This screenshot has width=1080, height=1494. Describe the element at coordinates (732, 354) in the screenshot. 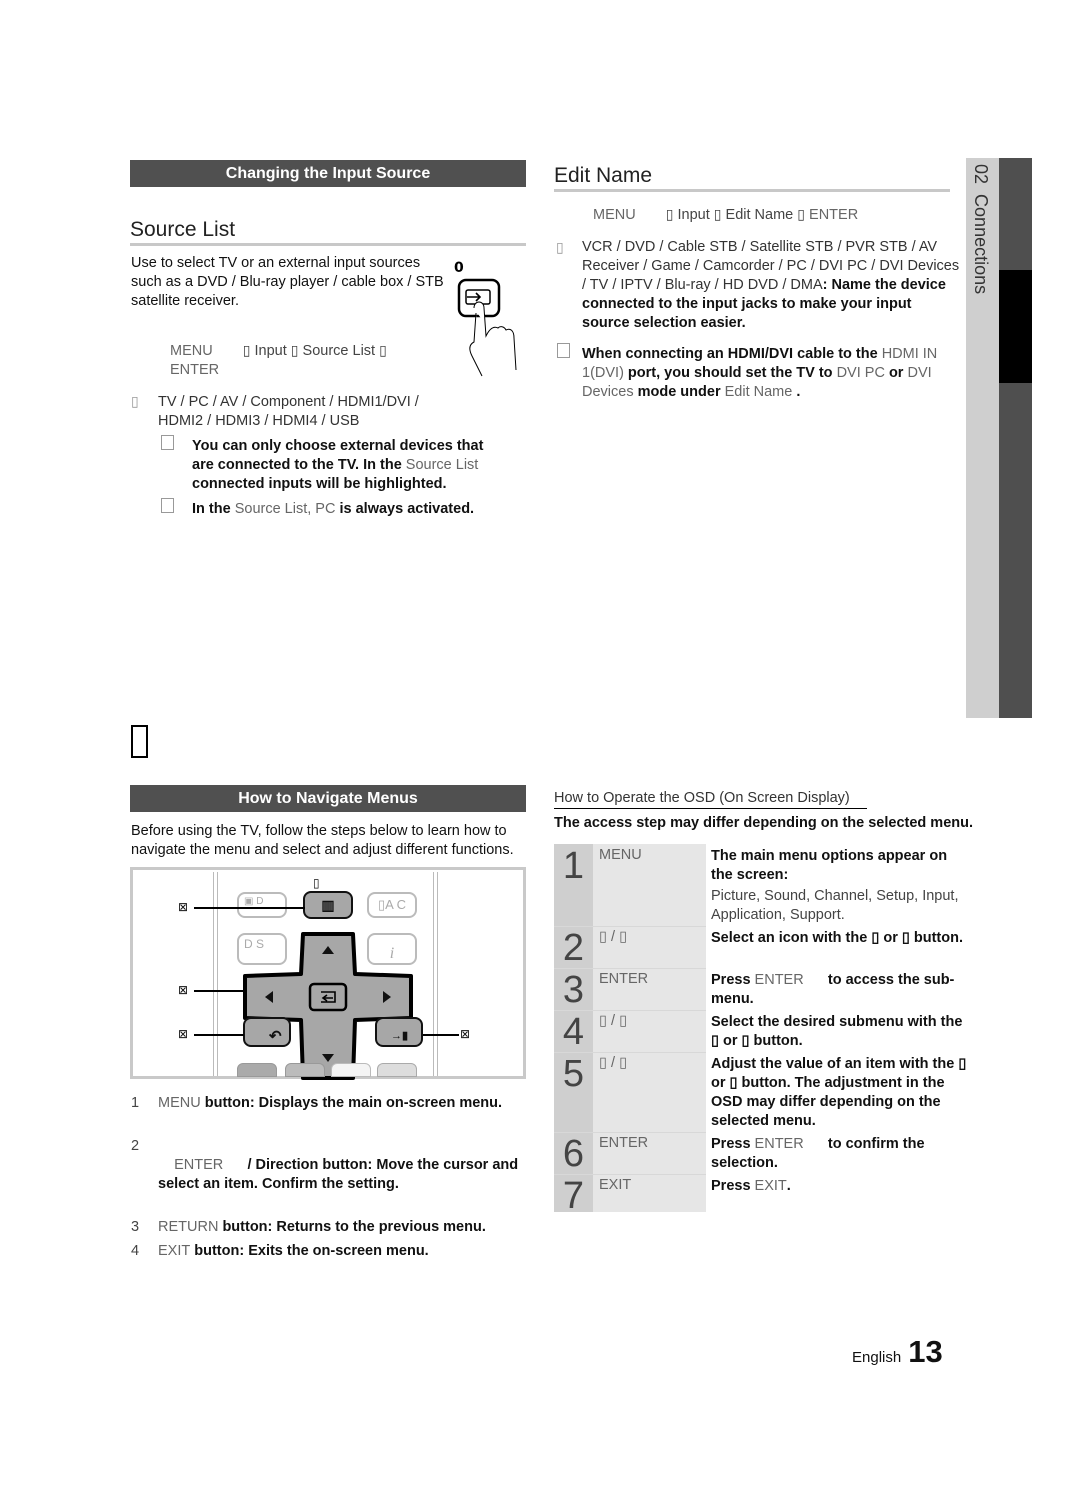

I see `note-text: When connecting an HDMI/DVI cable to the` at that location.